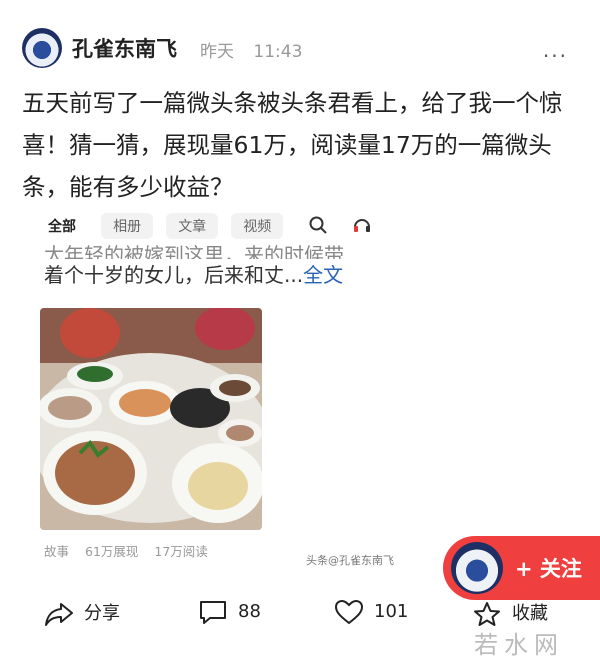 The image size is (600, 661). Describe the element at coordinates (249, 611) in the screenshot. I see `comment-count: 88` at that location.